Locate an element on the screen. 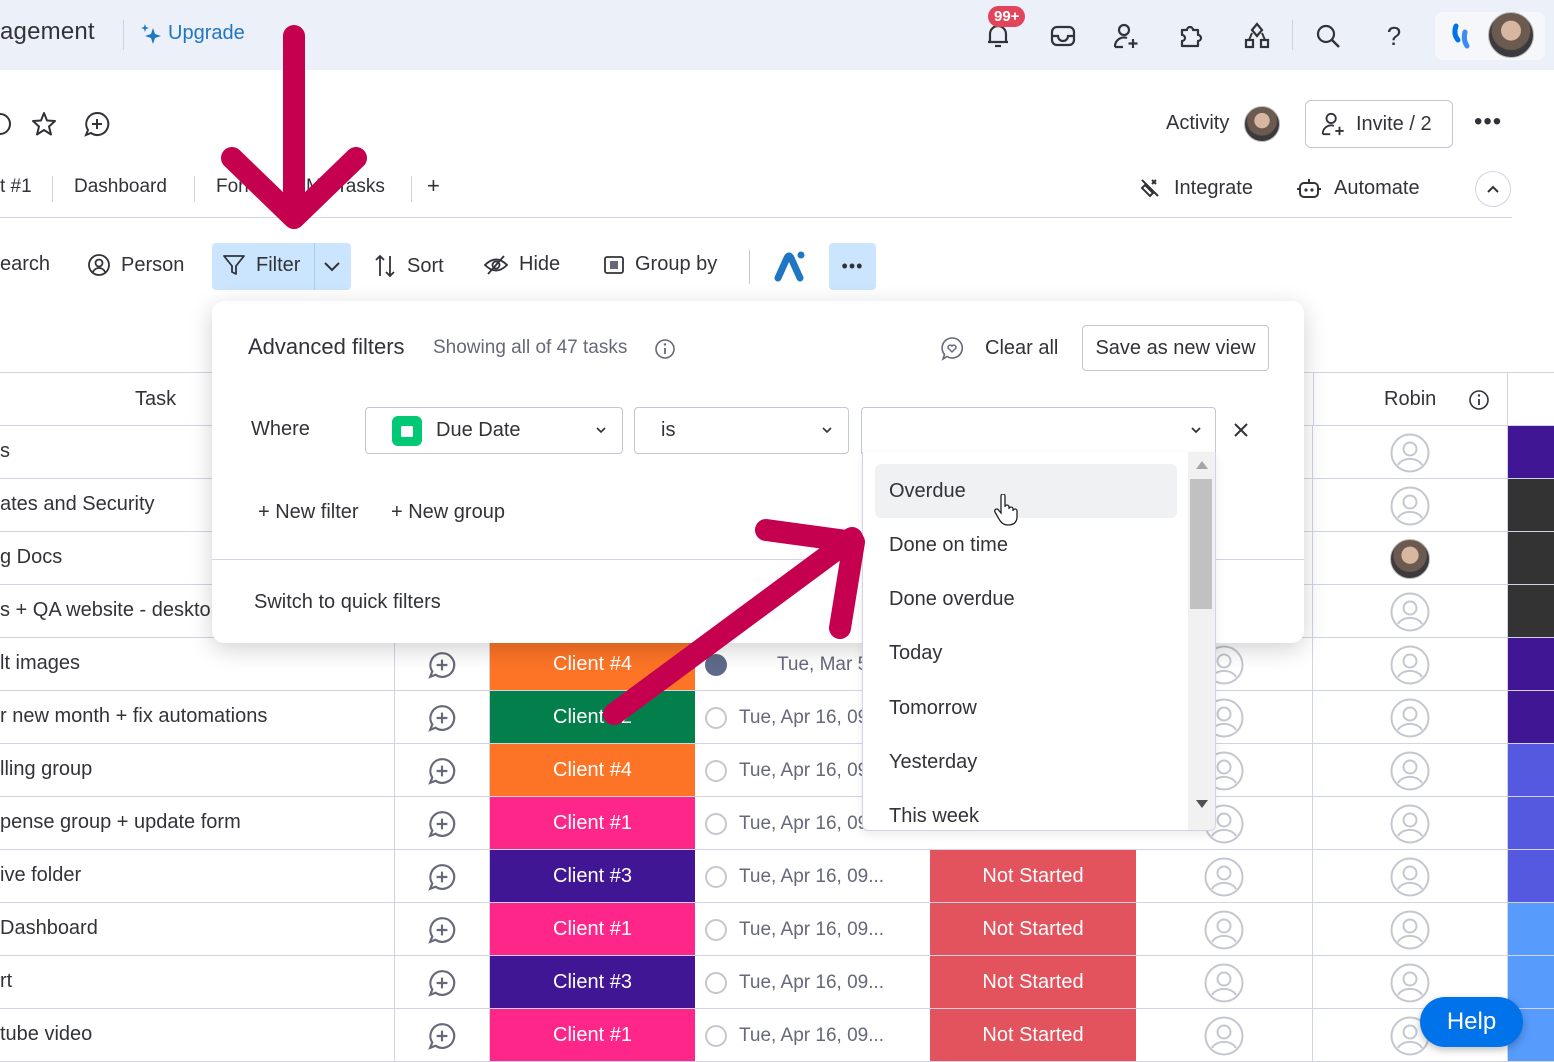 This screenshot has height=1062, width=1554. apps-button is located at coordinates (1191, 36).